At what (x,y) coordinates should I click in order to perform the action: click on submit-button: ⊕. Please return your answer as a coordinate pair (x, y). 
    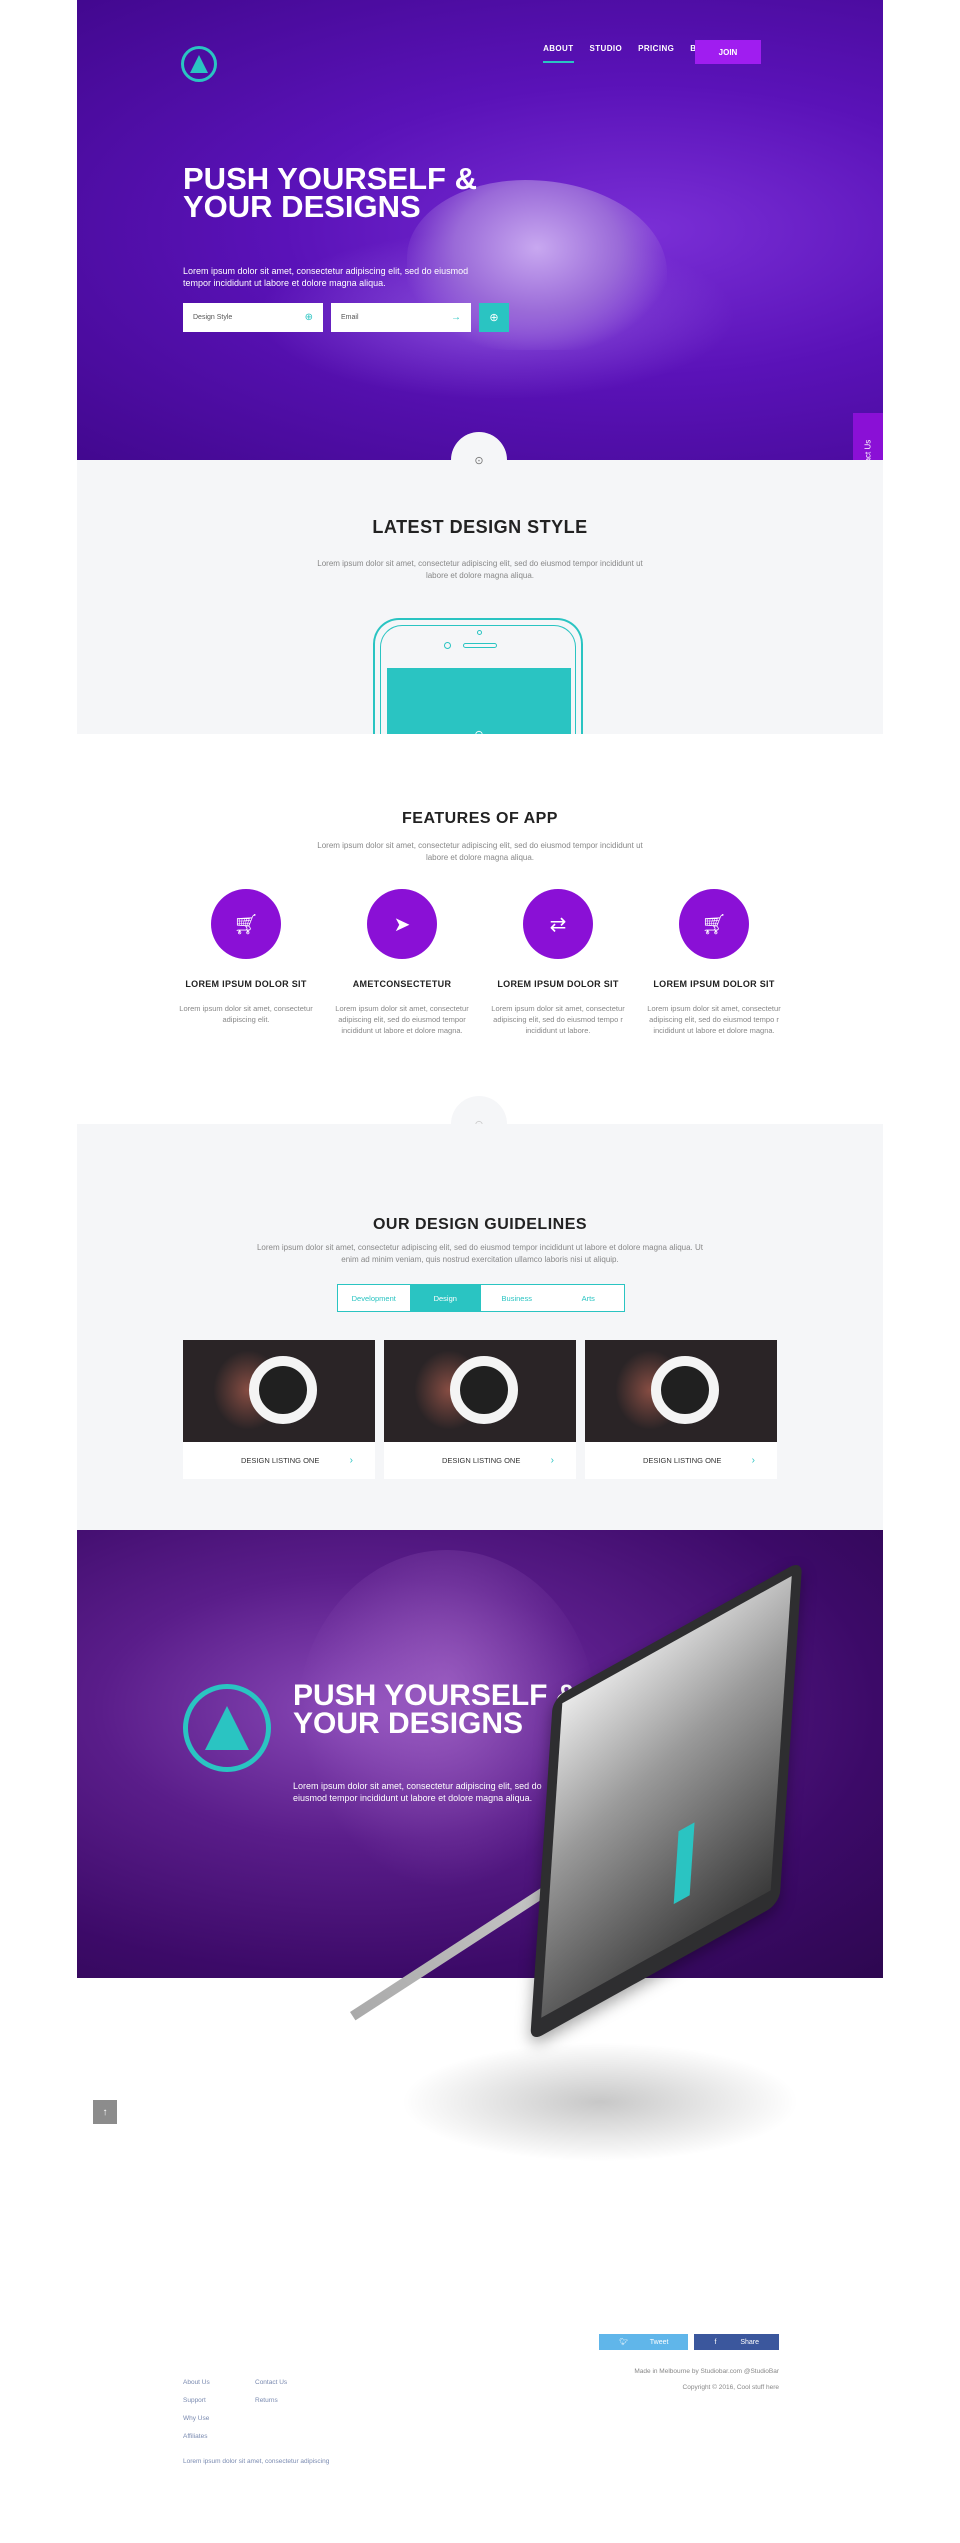
    Looking at the image, I should click on (494, 317).